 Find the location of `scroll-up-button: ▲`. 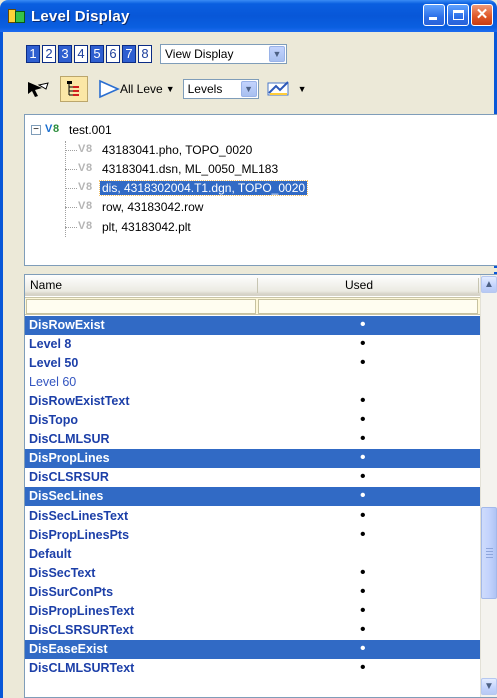

scroll-up-button: ▲ is located at coordinates (489, 284).